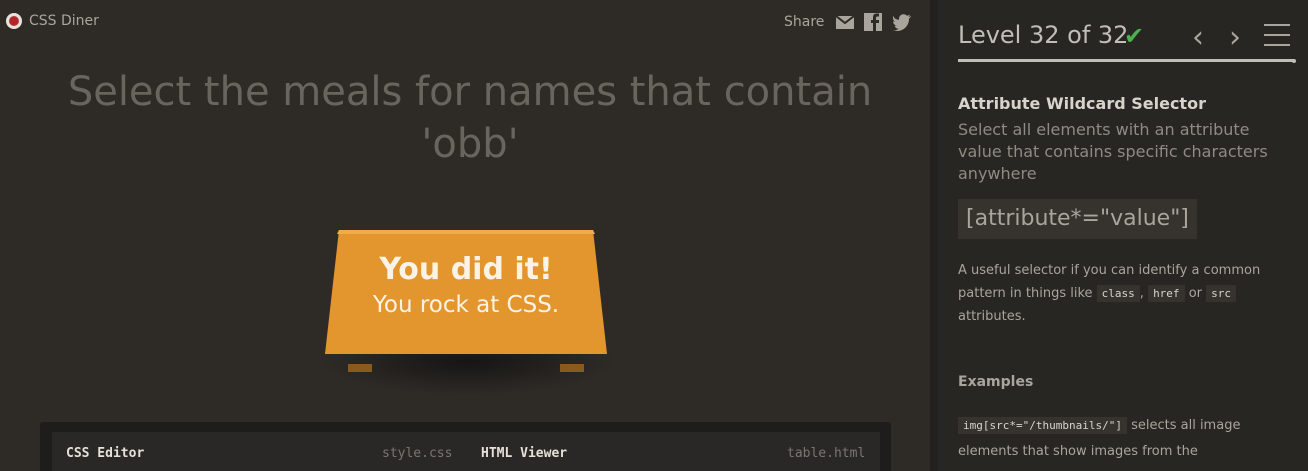 The height and width of the screenshot is (471, 1308). What do you see at coordinates (64, 21) in the screenshot?
I see `brand-title: CSS Diner` at bounding box center [64, 21].